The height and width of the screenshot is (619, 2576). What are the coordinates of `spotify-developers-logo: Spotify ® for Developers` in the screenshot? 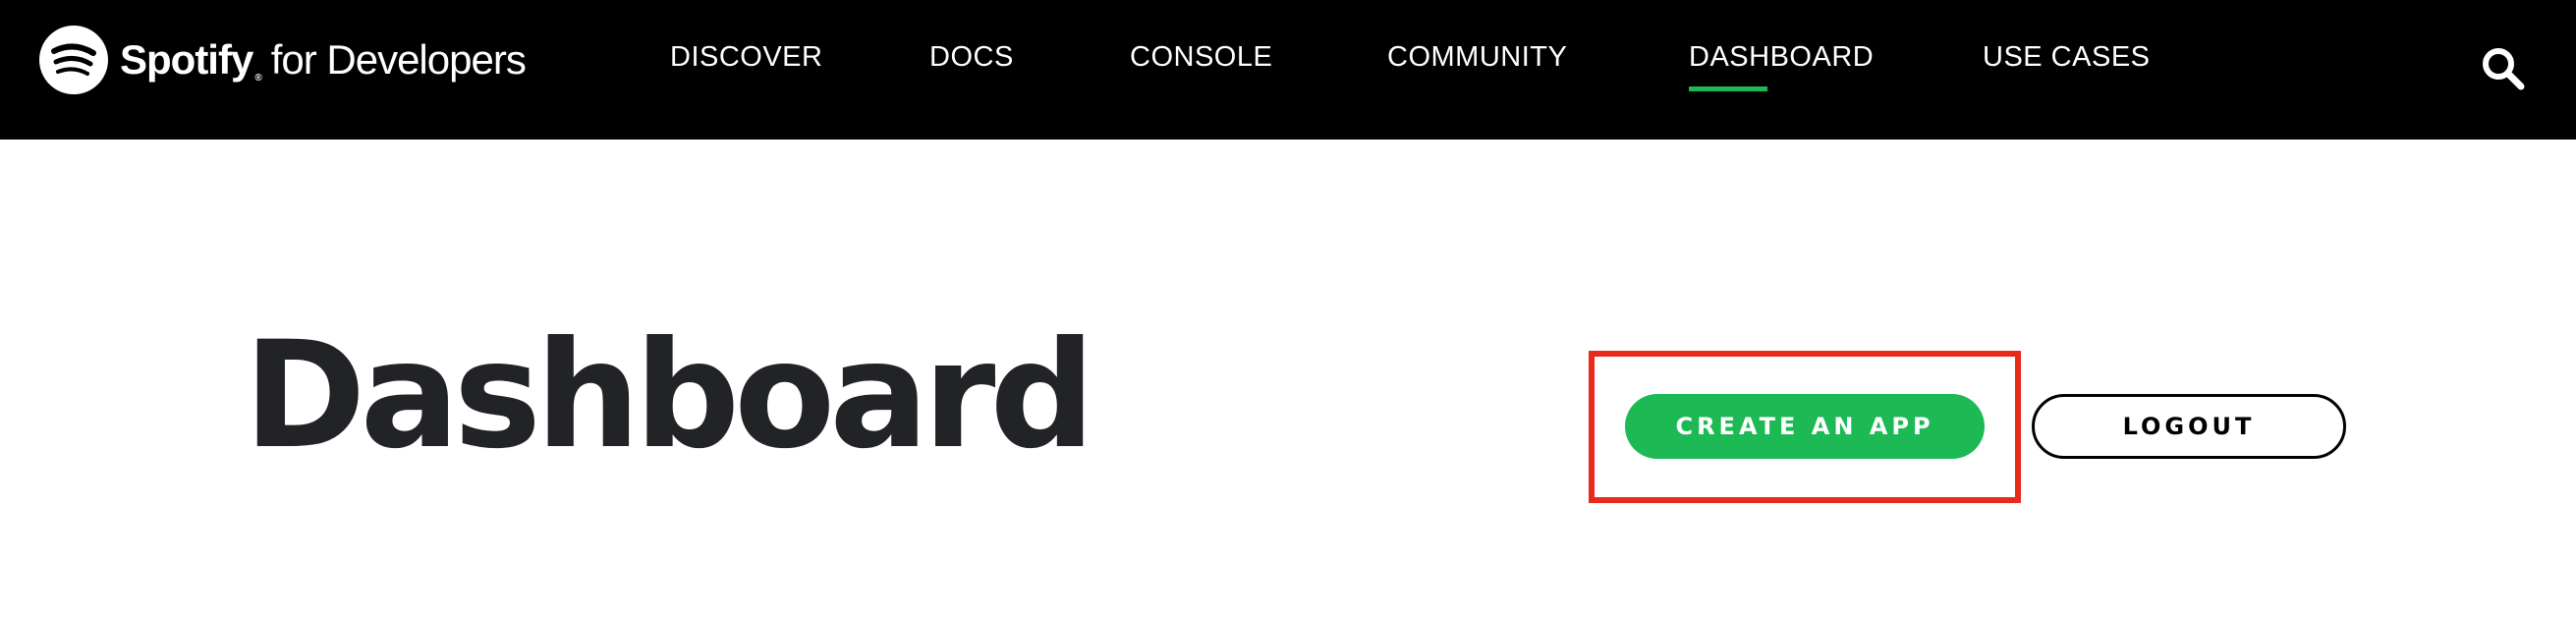 It's located at (283, 60).